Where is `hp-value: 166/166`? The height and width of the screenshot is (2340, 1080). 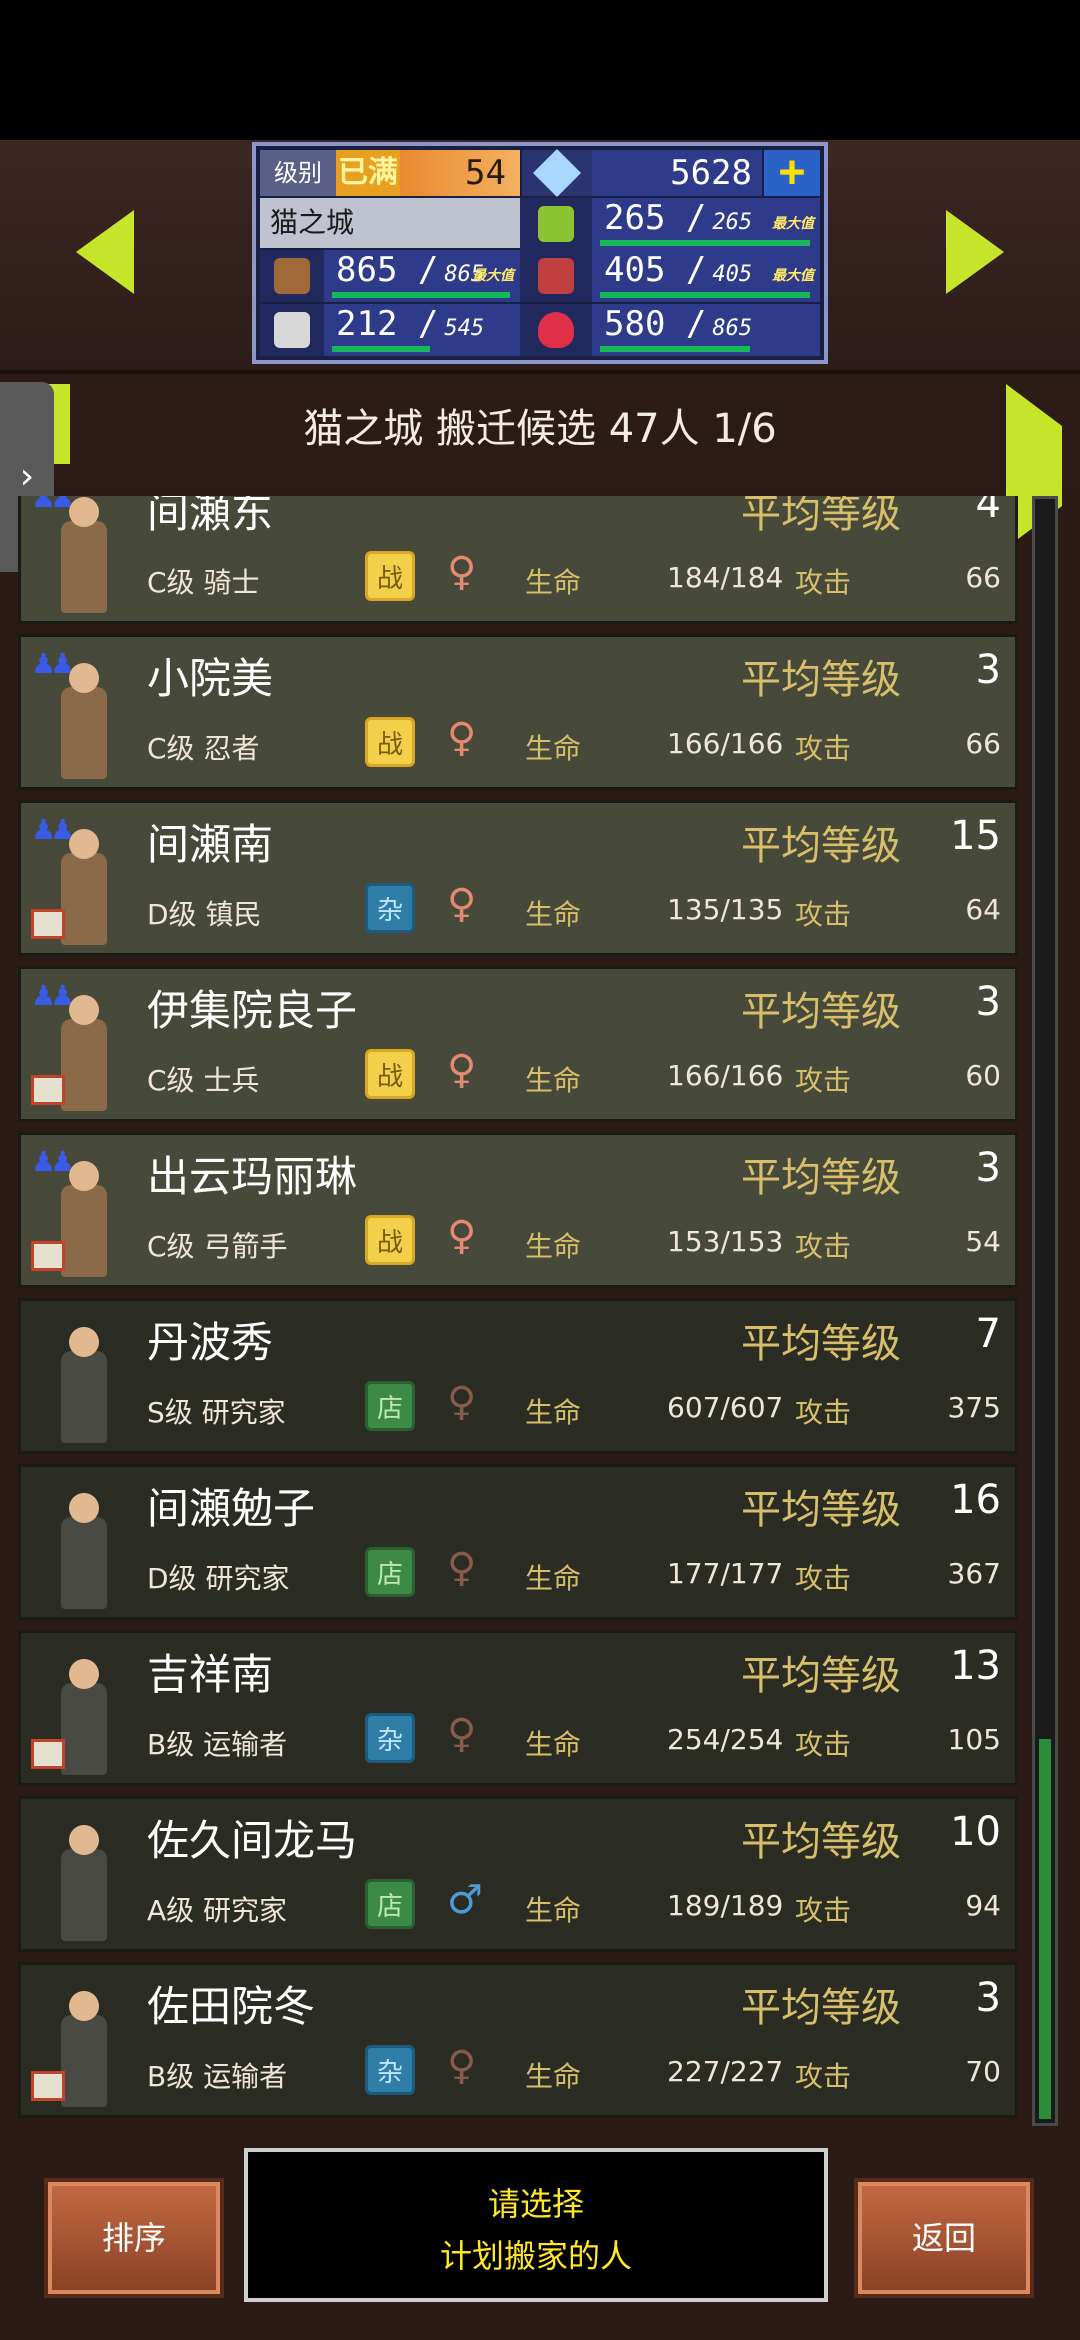 hp-value: 166/166 is located at coordinates (725, 743).